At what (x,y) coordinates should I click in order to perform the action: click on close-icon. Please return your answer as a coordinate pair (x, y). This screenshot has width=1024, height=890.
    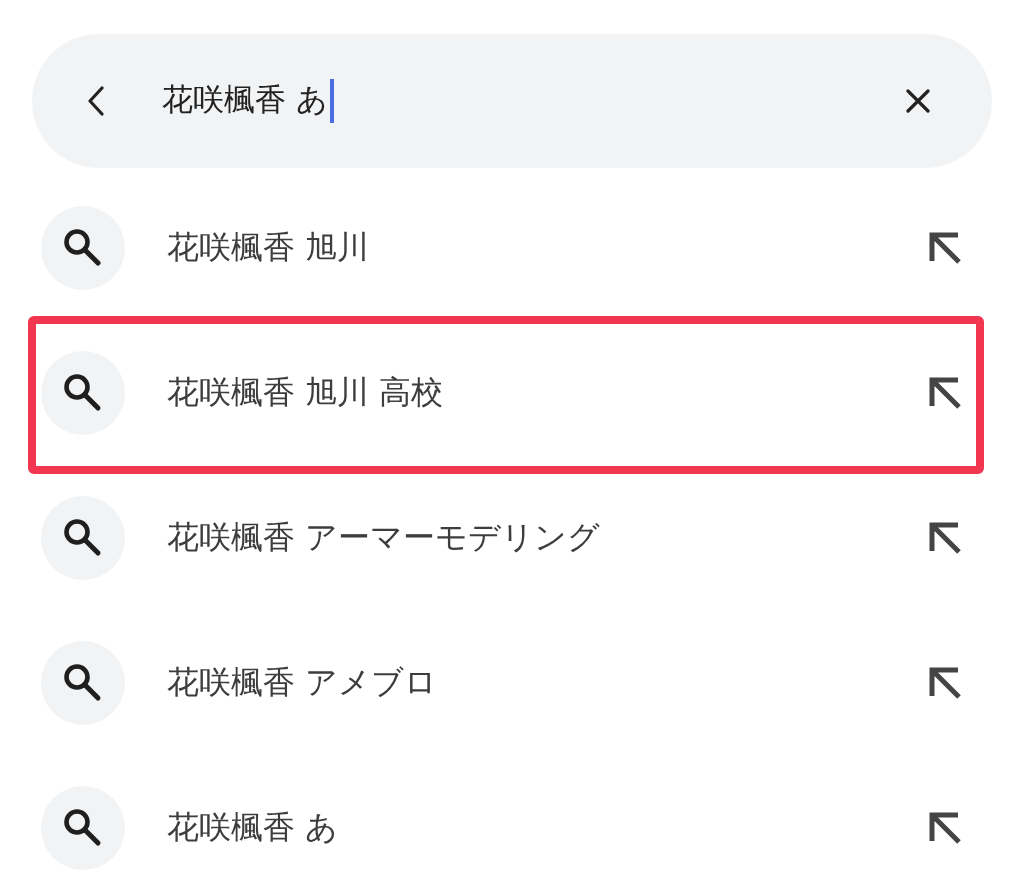
    Looking at the image, I should click on (918, 101).